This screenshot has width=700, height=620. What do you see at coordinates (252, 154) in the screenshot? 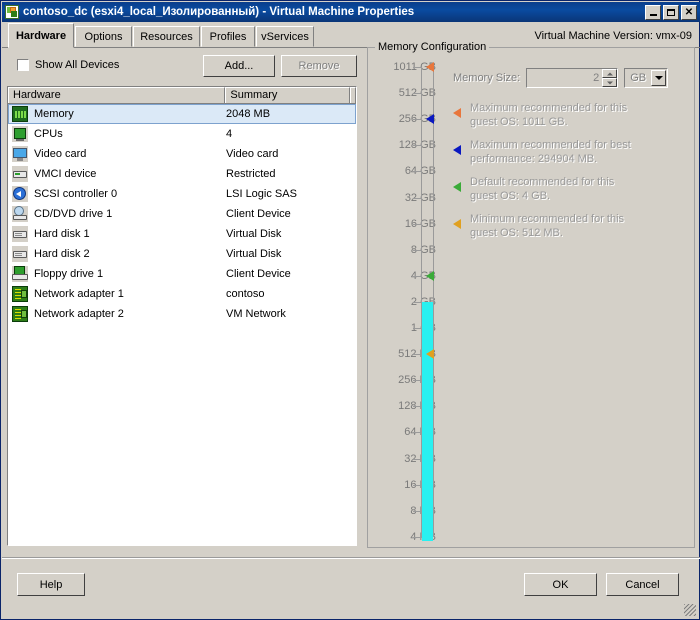
I see `device-summary: Video card` at bounding box center [252, 154].